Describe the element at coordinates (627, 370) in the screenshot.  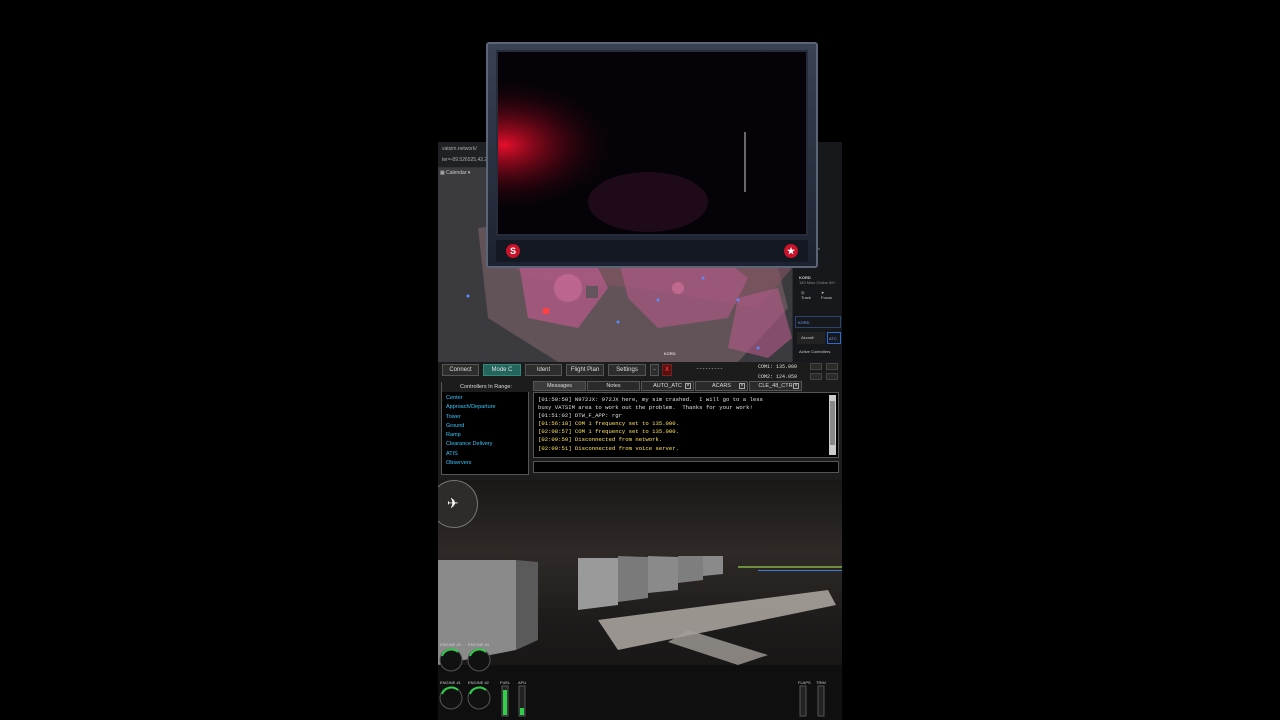
I see `settings-button: Settings` at that location.